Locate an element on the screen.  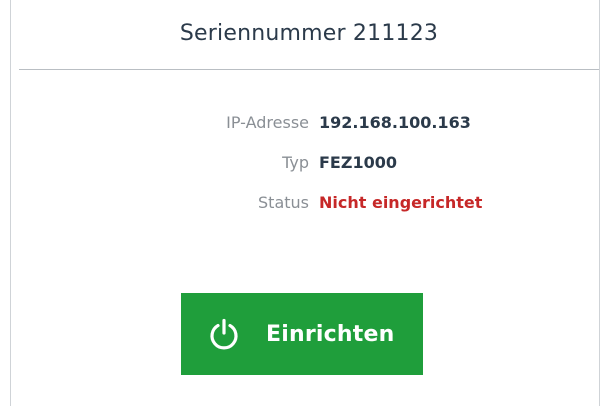
page-title: Seriennummer 211123 is located at coordinates (309, 33).